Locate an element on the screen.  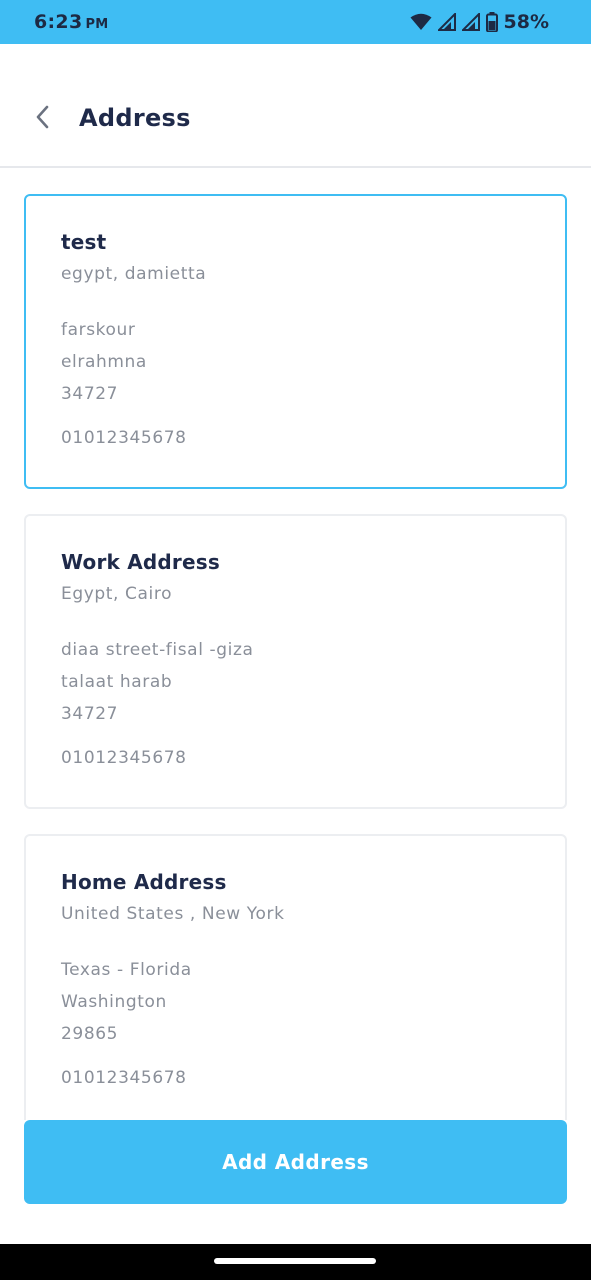
address-line1: farskour is located at coordinates (98, 330).